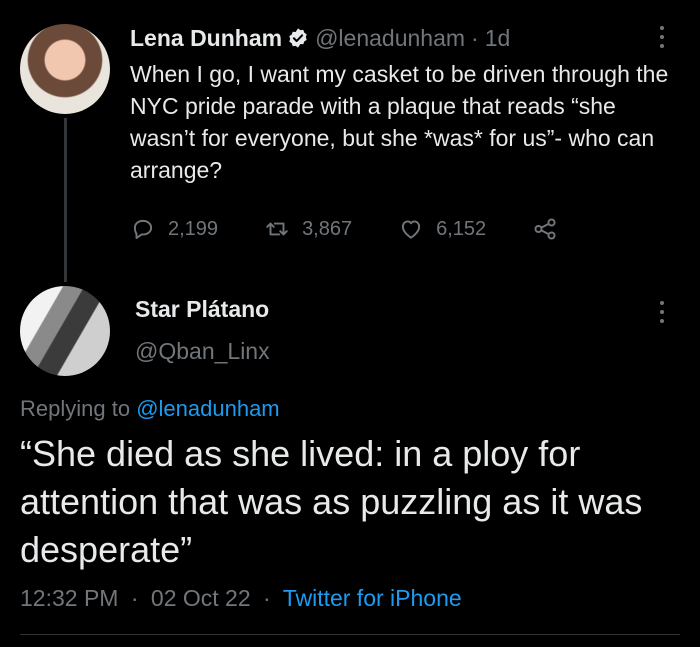  I want to click on author-name: Star Plátano, so click(202, 309).